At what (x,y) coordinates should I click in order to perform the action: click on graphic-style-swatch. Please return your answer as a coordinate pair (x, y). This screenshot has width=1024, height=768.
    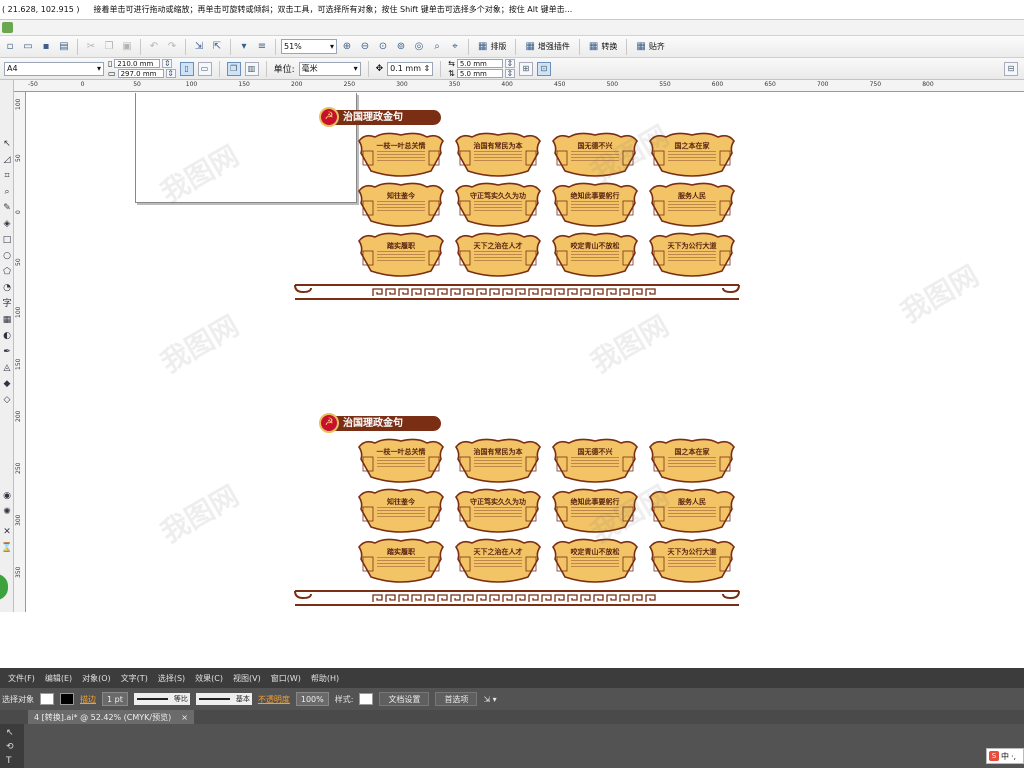
    Looking at the image, I should click on (366, 699).